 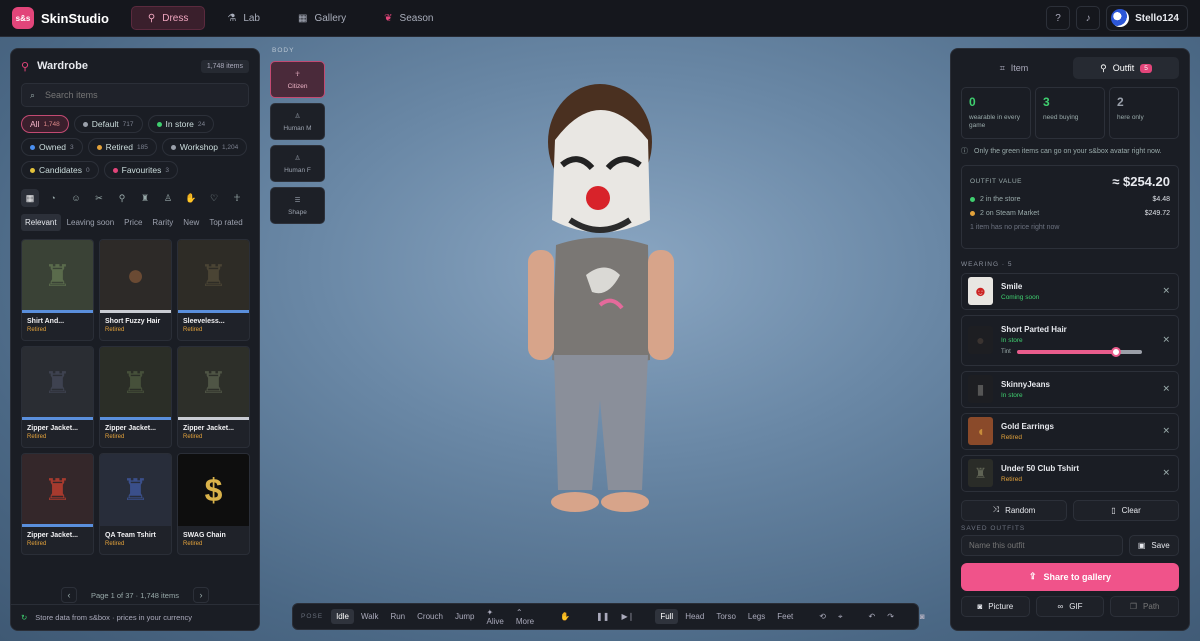 What do you see at coordinates (162, 222) in the screenshot?
I see `sort-rarity: Rarity` at bounding box center [162, 222].